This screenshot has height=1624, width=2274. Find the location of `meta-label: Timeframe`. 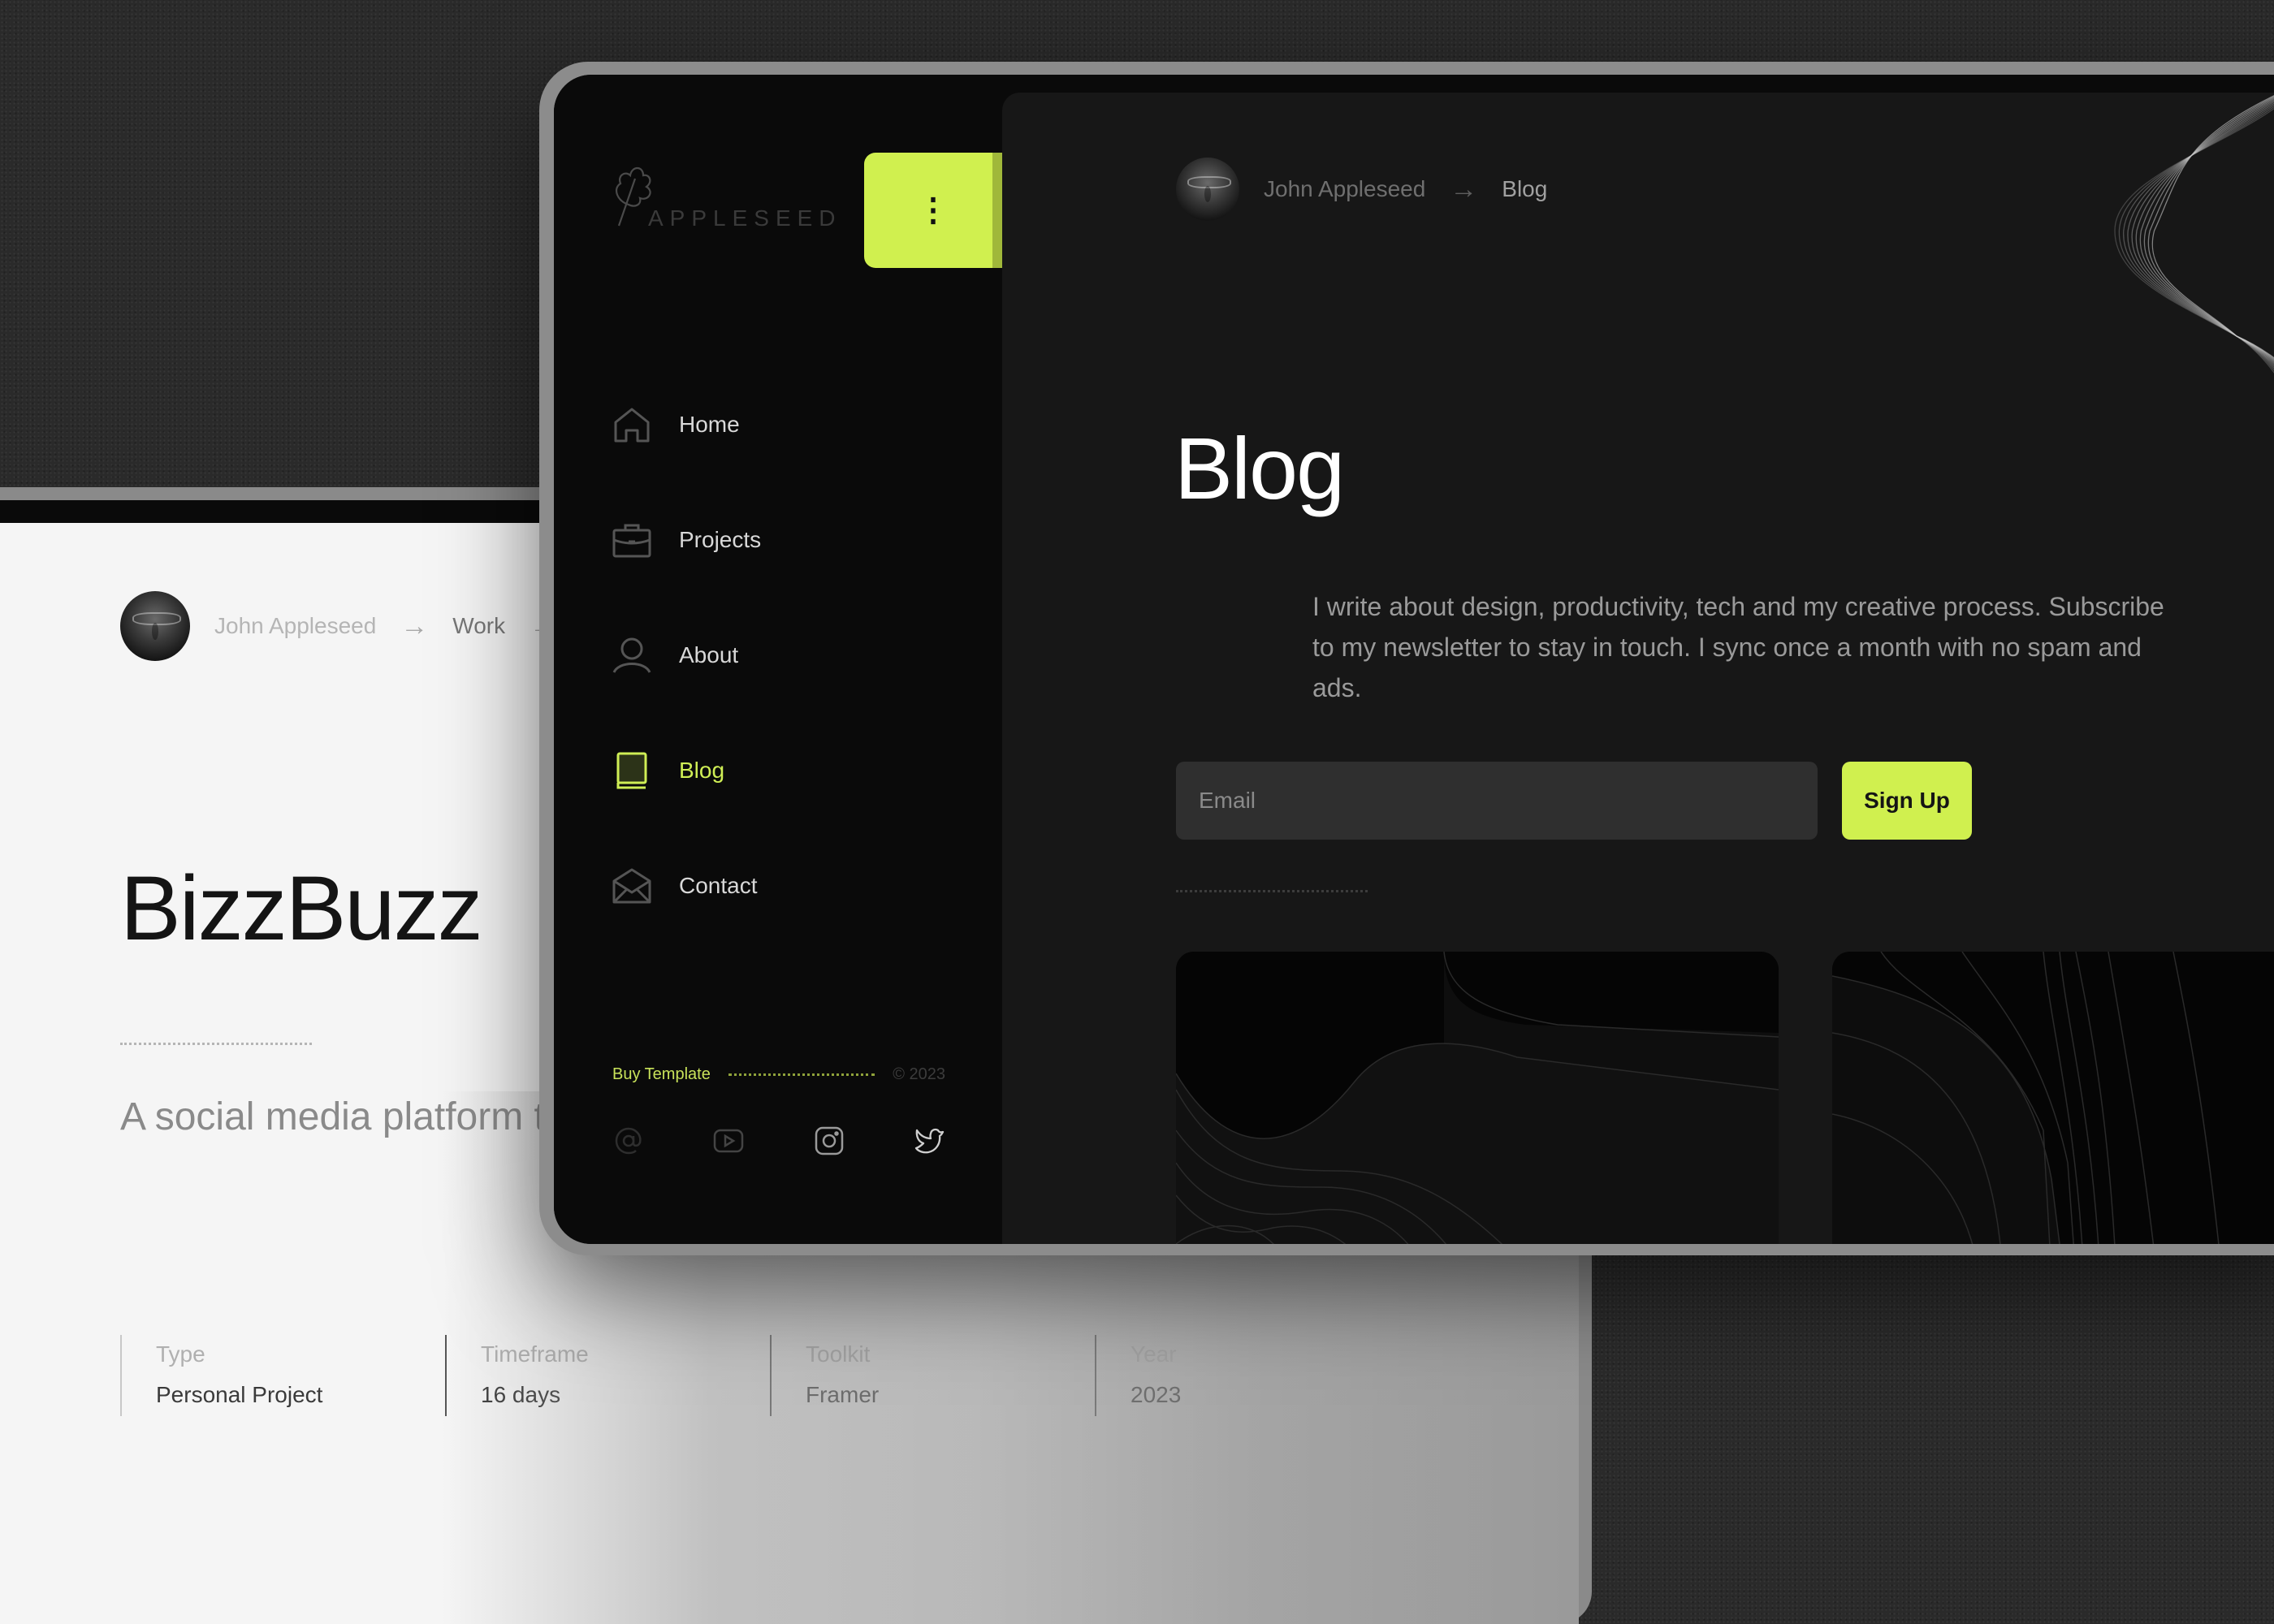

meta-label: Timeframe is located at coordinates (535, 1354).